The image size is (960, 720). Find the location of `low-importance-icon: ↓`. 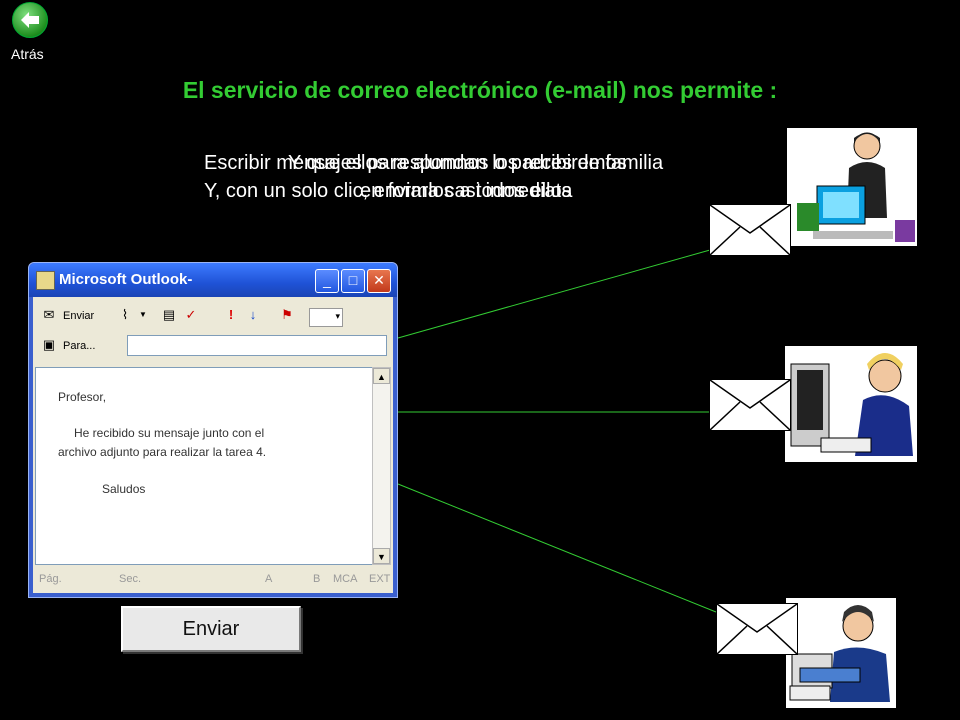

low-importance-icon: ↓ is located at coordinates (253, 315).